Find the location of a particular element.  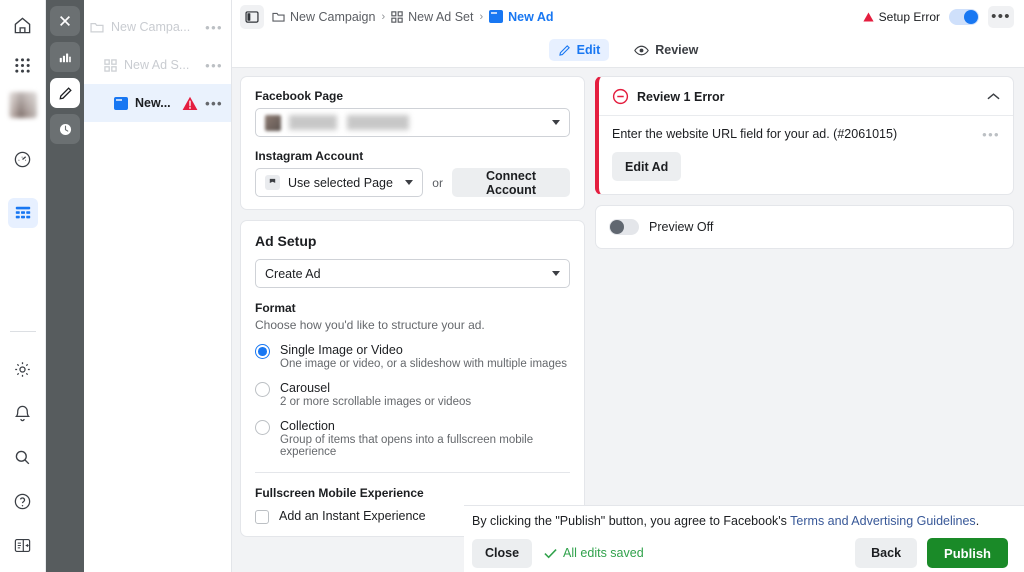

or-separator: or is located at coordinates (437, 182).